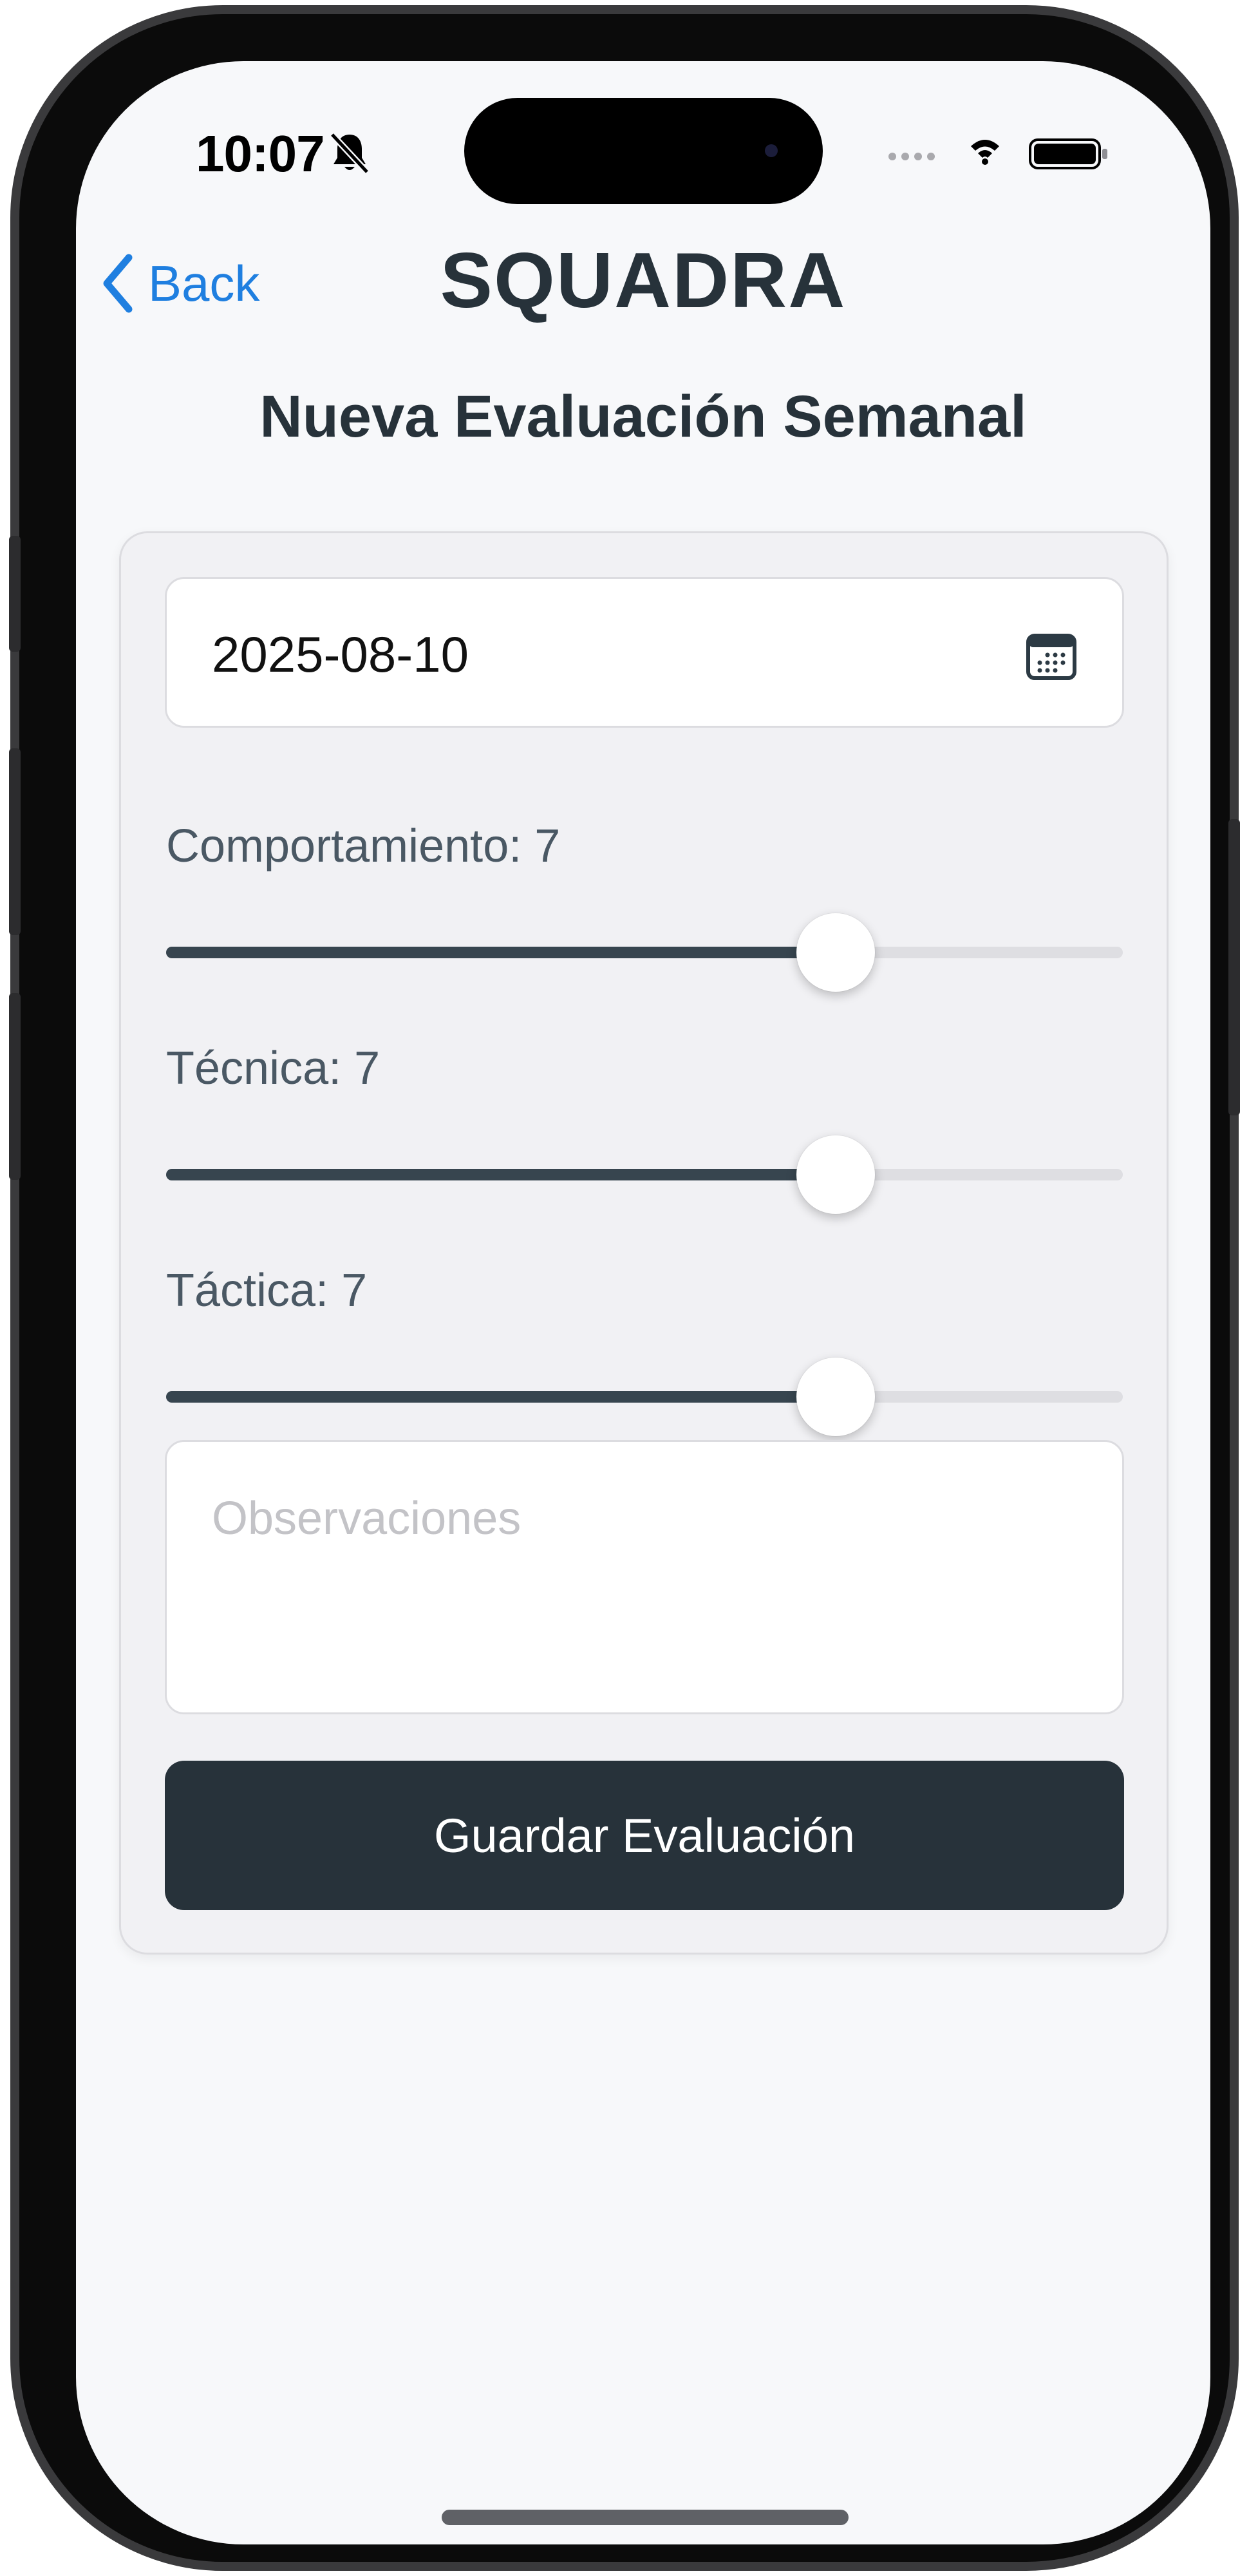 The width and height of the screenshot is (1249, 2576). What do you see at coordinates (644, 1836) in the screenshot?
I see `save-evaluation-button: Guardar Evaluación` at bounding box center [644, 1836].